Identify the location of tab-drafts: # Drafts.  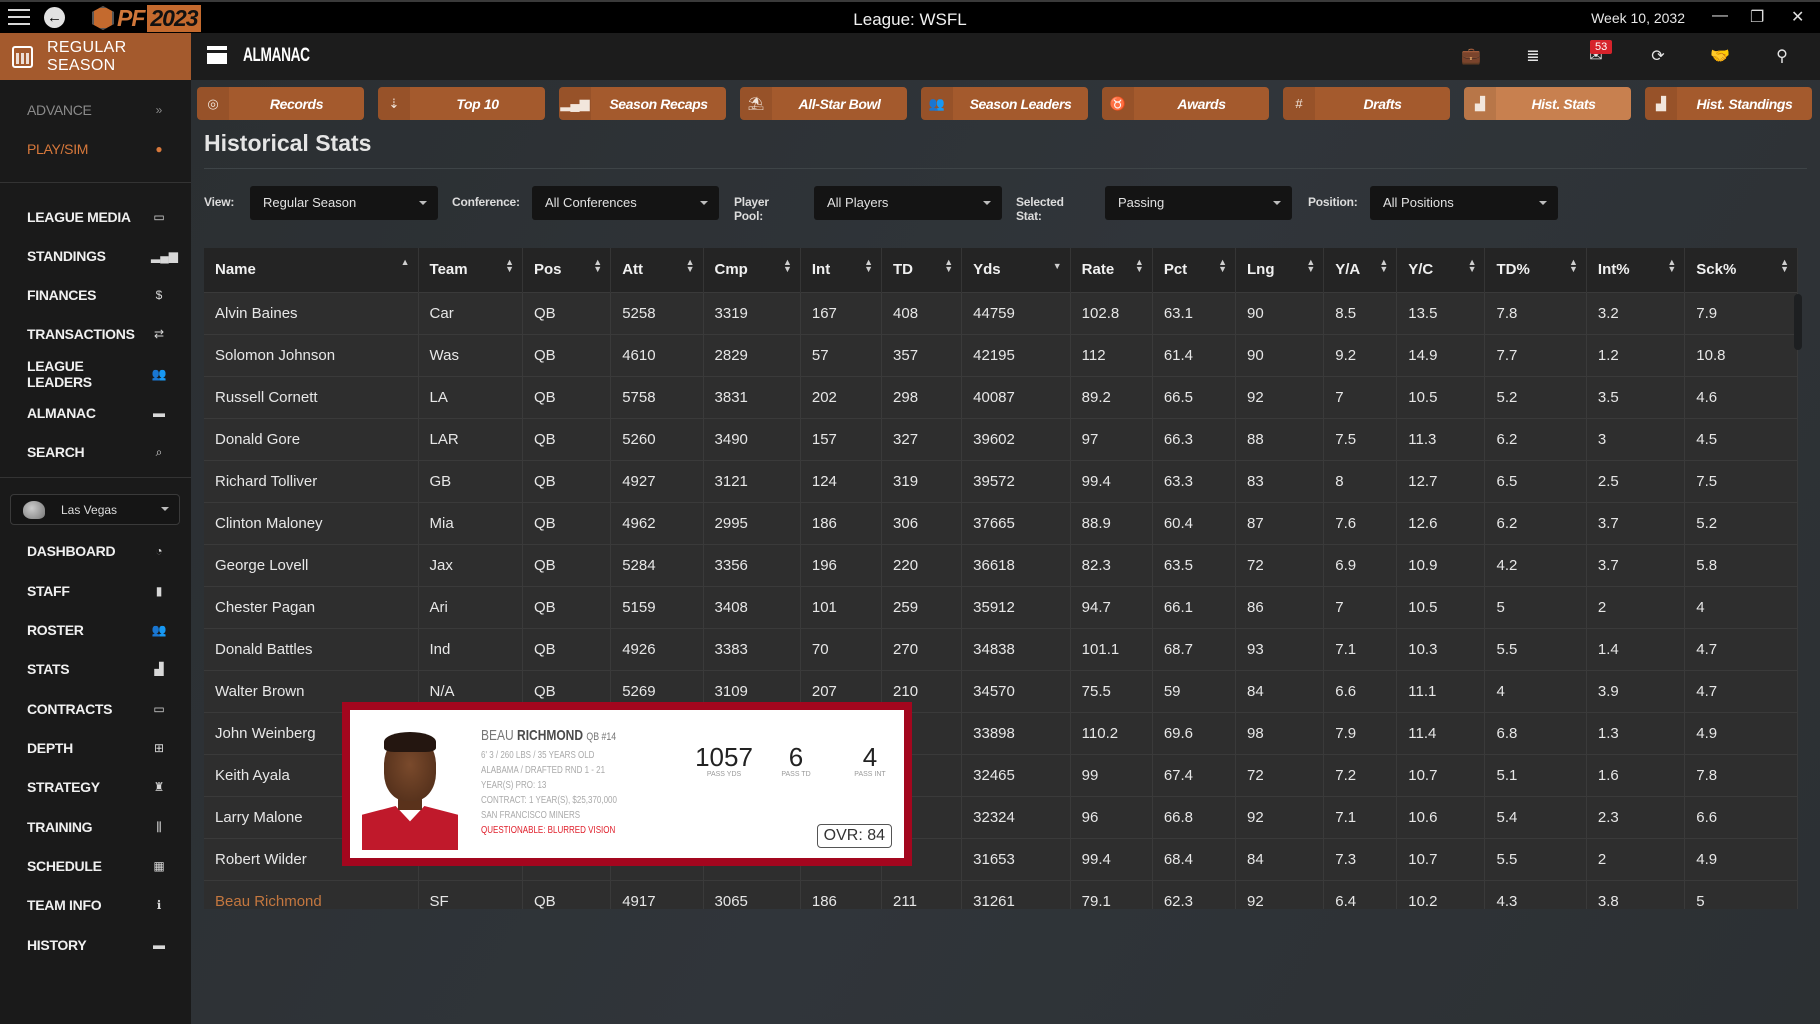
(1366, 103).